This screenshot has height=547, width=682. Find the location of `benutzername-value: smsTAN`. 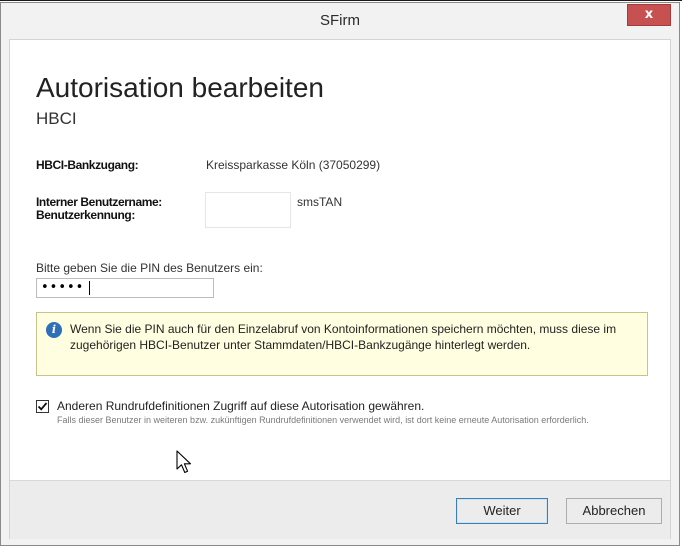

benutzername-value: smsTAN is located at coordinates (320, 202).